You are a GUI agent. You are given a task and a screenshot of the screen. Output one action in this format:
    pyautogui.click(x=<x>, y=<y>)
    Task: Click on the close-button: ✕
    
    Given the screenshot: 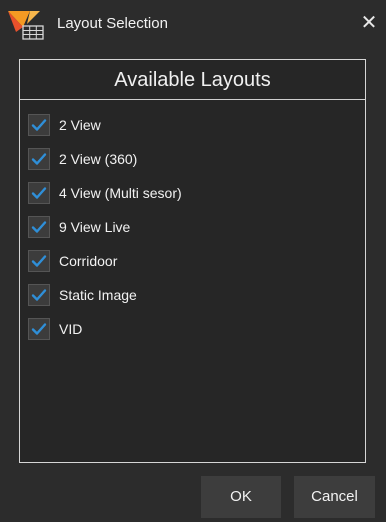 What is the action you would take?
    pyautogui.click(x=369, y=23)
    